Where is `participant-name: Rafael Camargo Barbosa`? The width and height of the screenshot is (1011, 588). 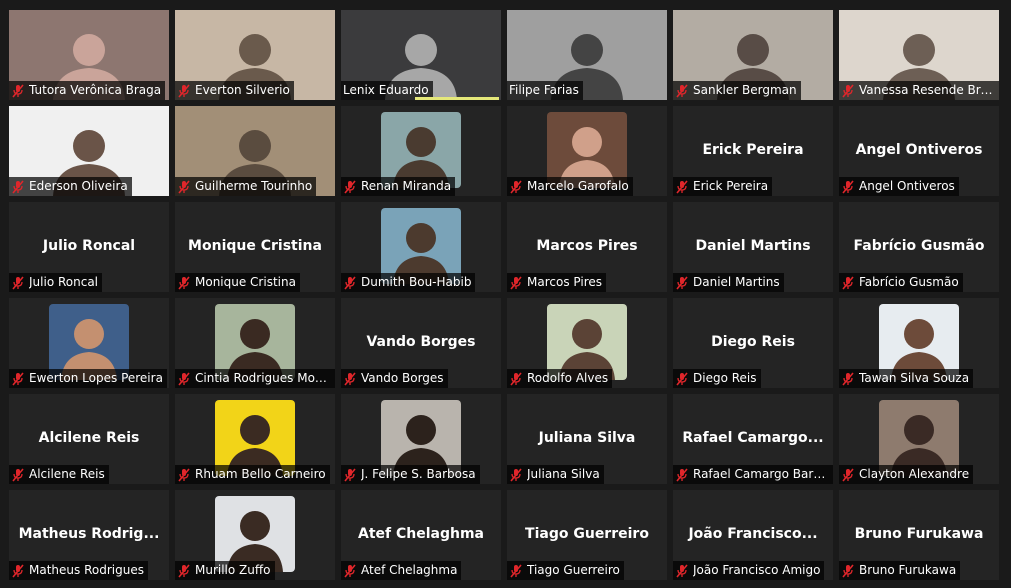
participant-name: Rafael Camargo Barbosa is located at coordinates (761, 474).